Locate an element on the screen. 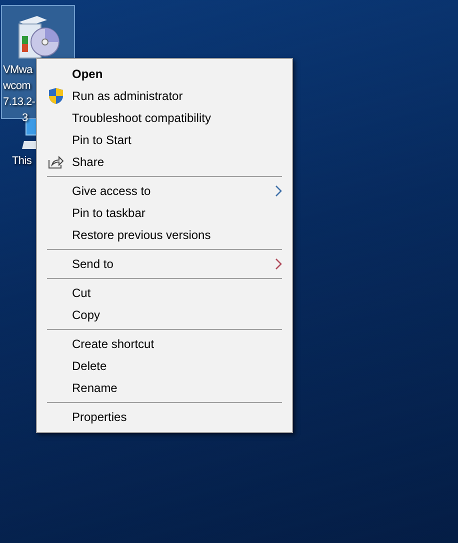 Image resolution: width=458 pixels, height=543 pixels. icon-label: 3 is located at coordinates (24, 118).